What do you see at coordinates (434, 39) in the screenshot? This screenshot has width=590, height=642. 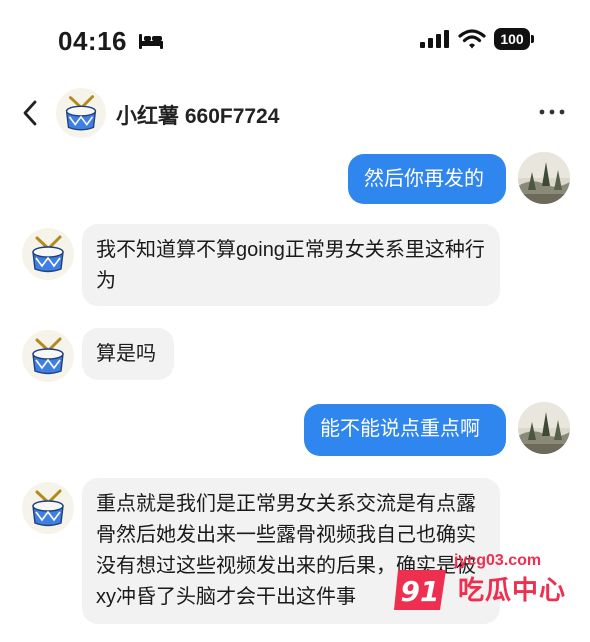 I see `signal-icon` at bounding box center [434, 39].